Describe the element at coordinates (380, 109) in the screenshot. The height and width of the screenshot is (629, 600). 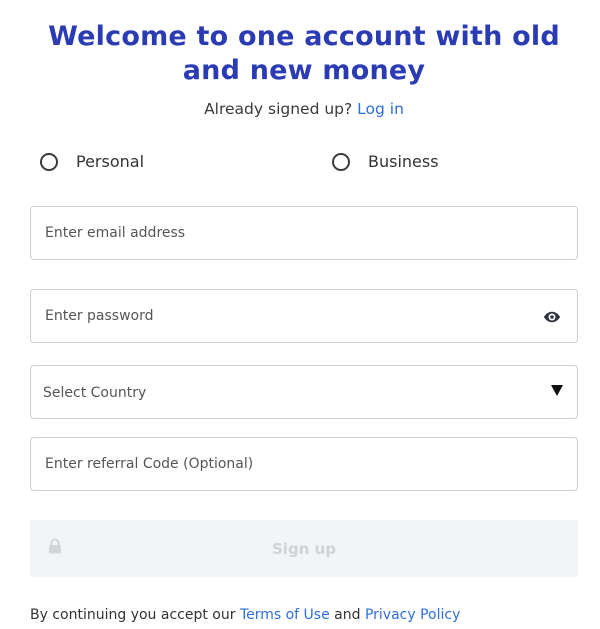
I see `login-link: Log in` at that location.